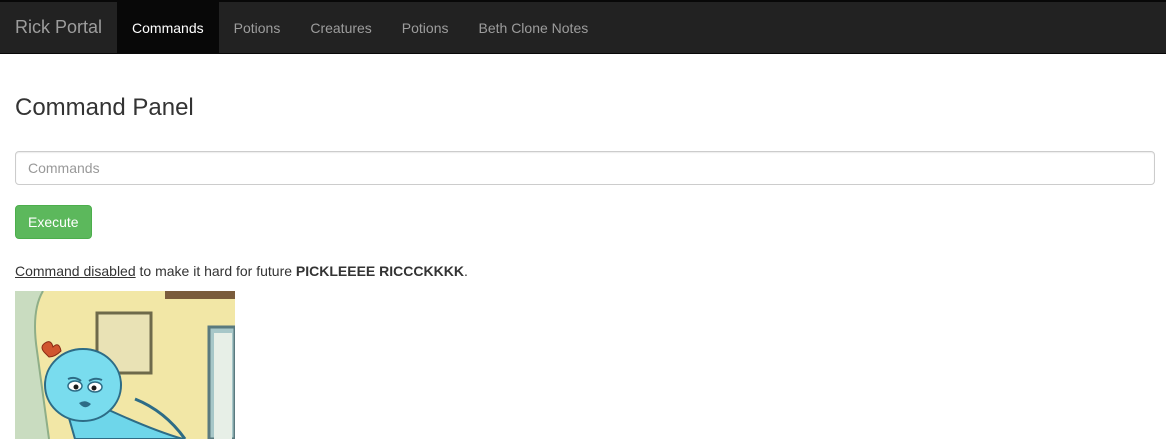  What do you see at coordinates (168, 27) in the screenshot?
I see `nav-item-commands: Commands` at bounding box center [168, 27].